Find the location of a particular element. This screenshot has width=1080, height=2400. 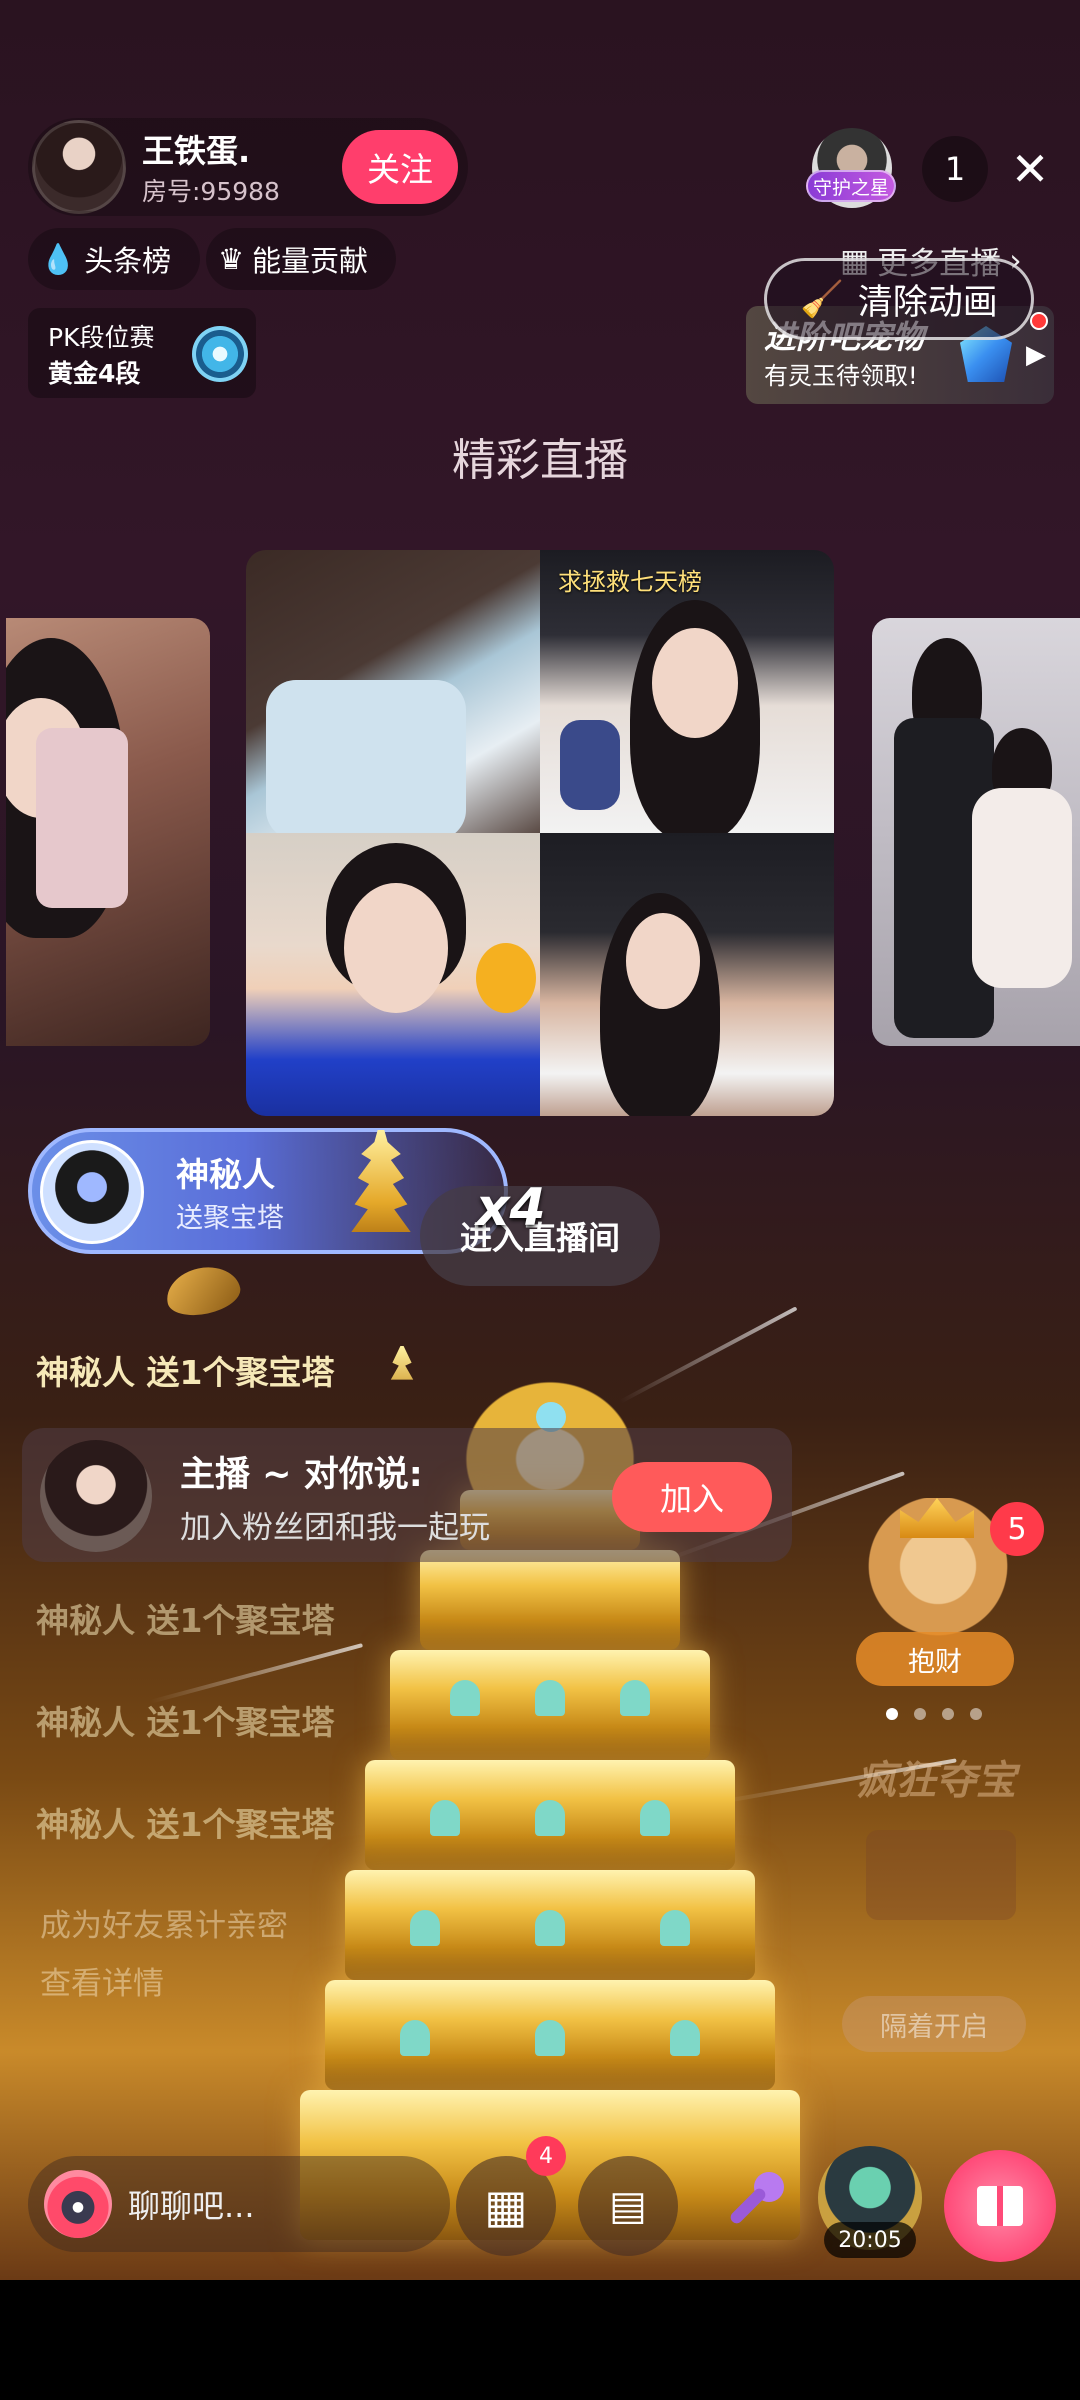

live-card-right is located at coordinates (976, 832).